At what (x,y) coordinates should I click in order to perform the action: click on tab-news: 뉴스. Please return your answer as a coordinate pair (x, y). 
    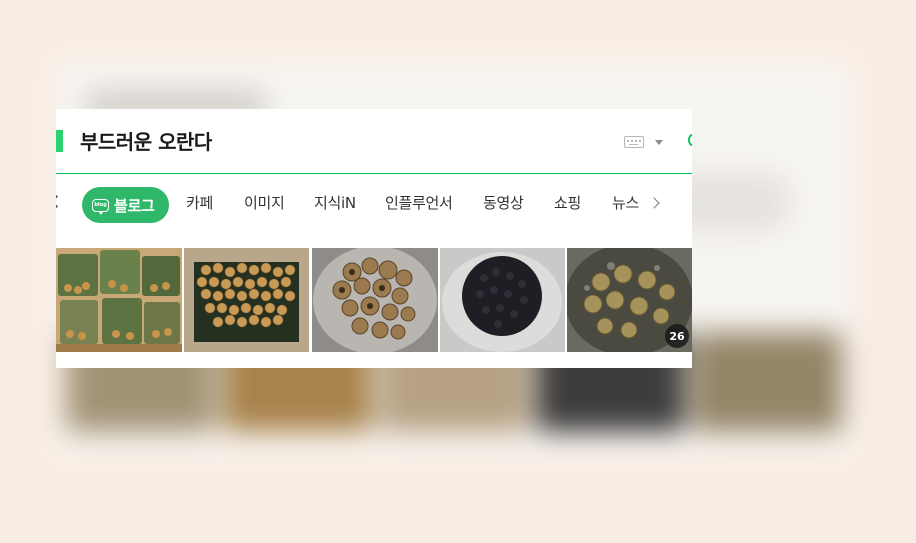
    Looking at the image, I should click on (625, 202).